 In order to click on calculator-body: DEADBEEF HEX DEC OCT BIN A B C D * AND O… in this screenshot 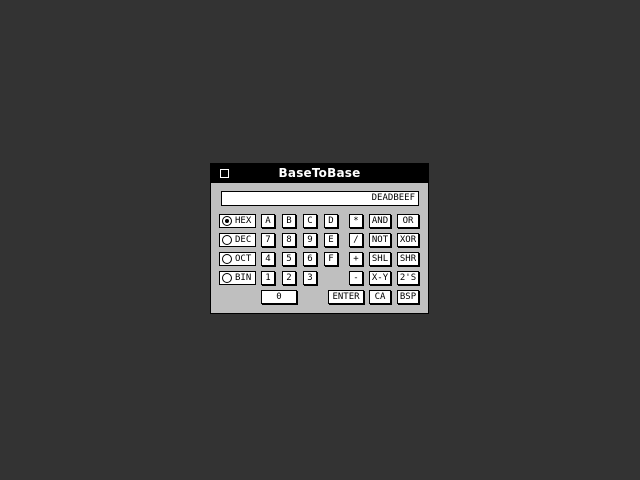, I will do `click(319, 248)`.